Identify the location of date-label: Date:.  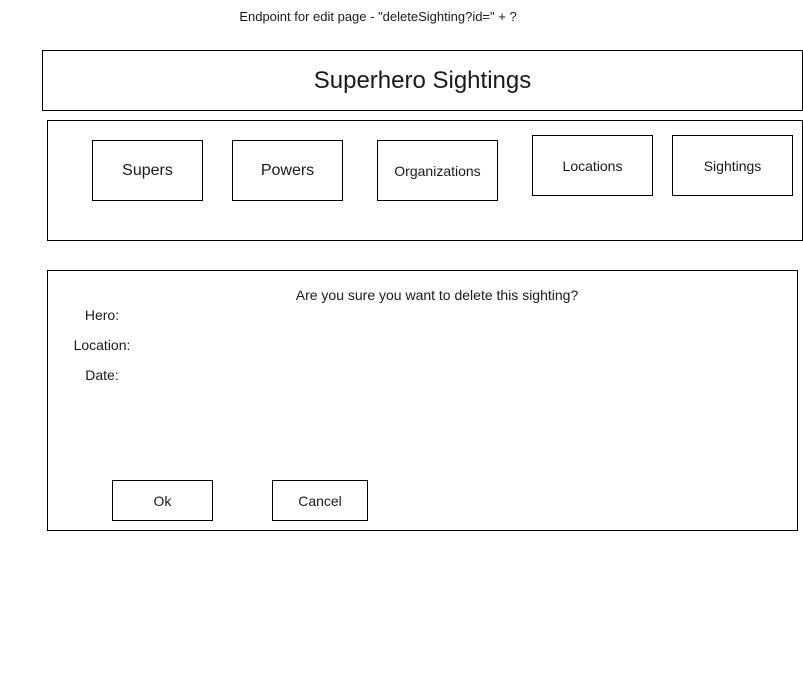
(102, 375).